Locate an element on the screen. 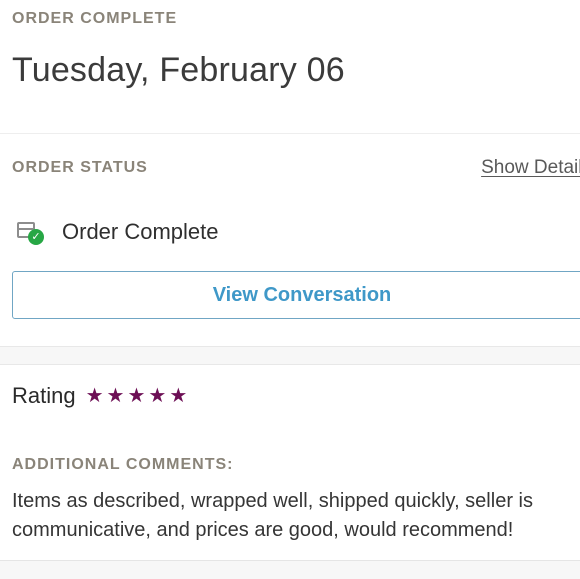 This screenshot has height=579, width=580. rating-row: Rating ★ ★ ★ ★ ★ is located at coordinates (296, 396).